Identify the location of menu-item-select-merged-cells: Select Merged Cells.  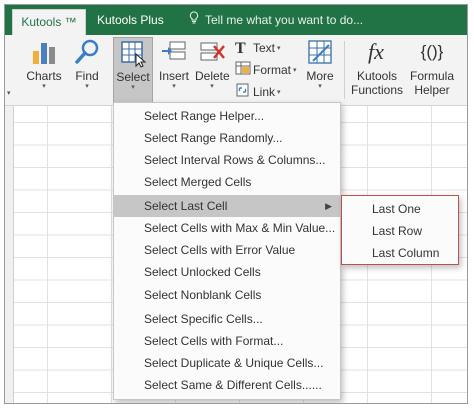
(227, 182).